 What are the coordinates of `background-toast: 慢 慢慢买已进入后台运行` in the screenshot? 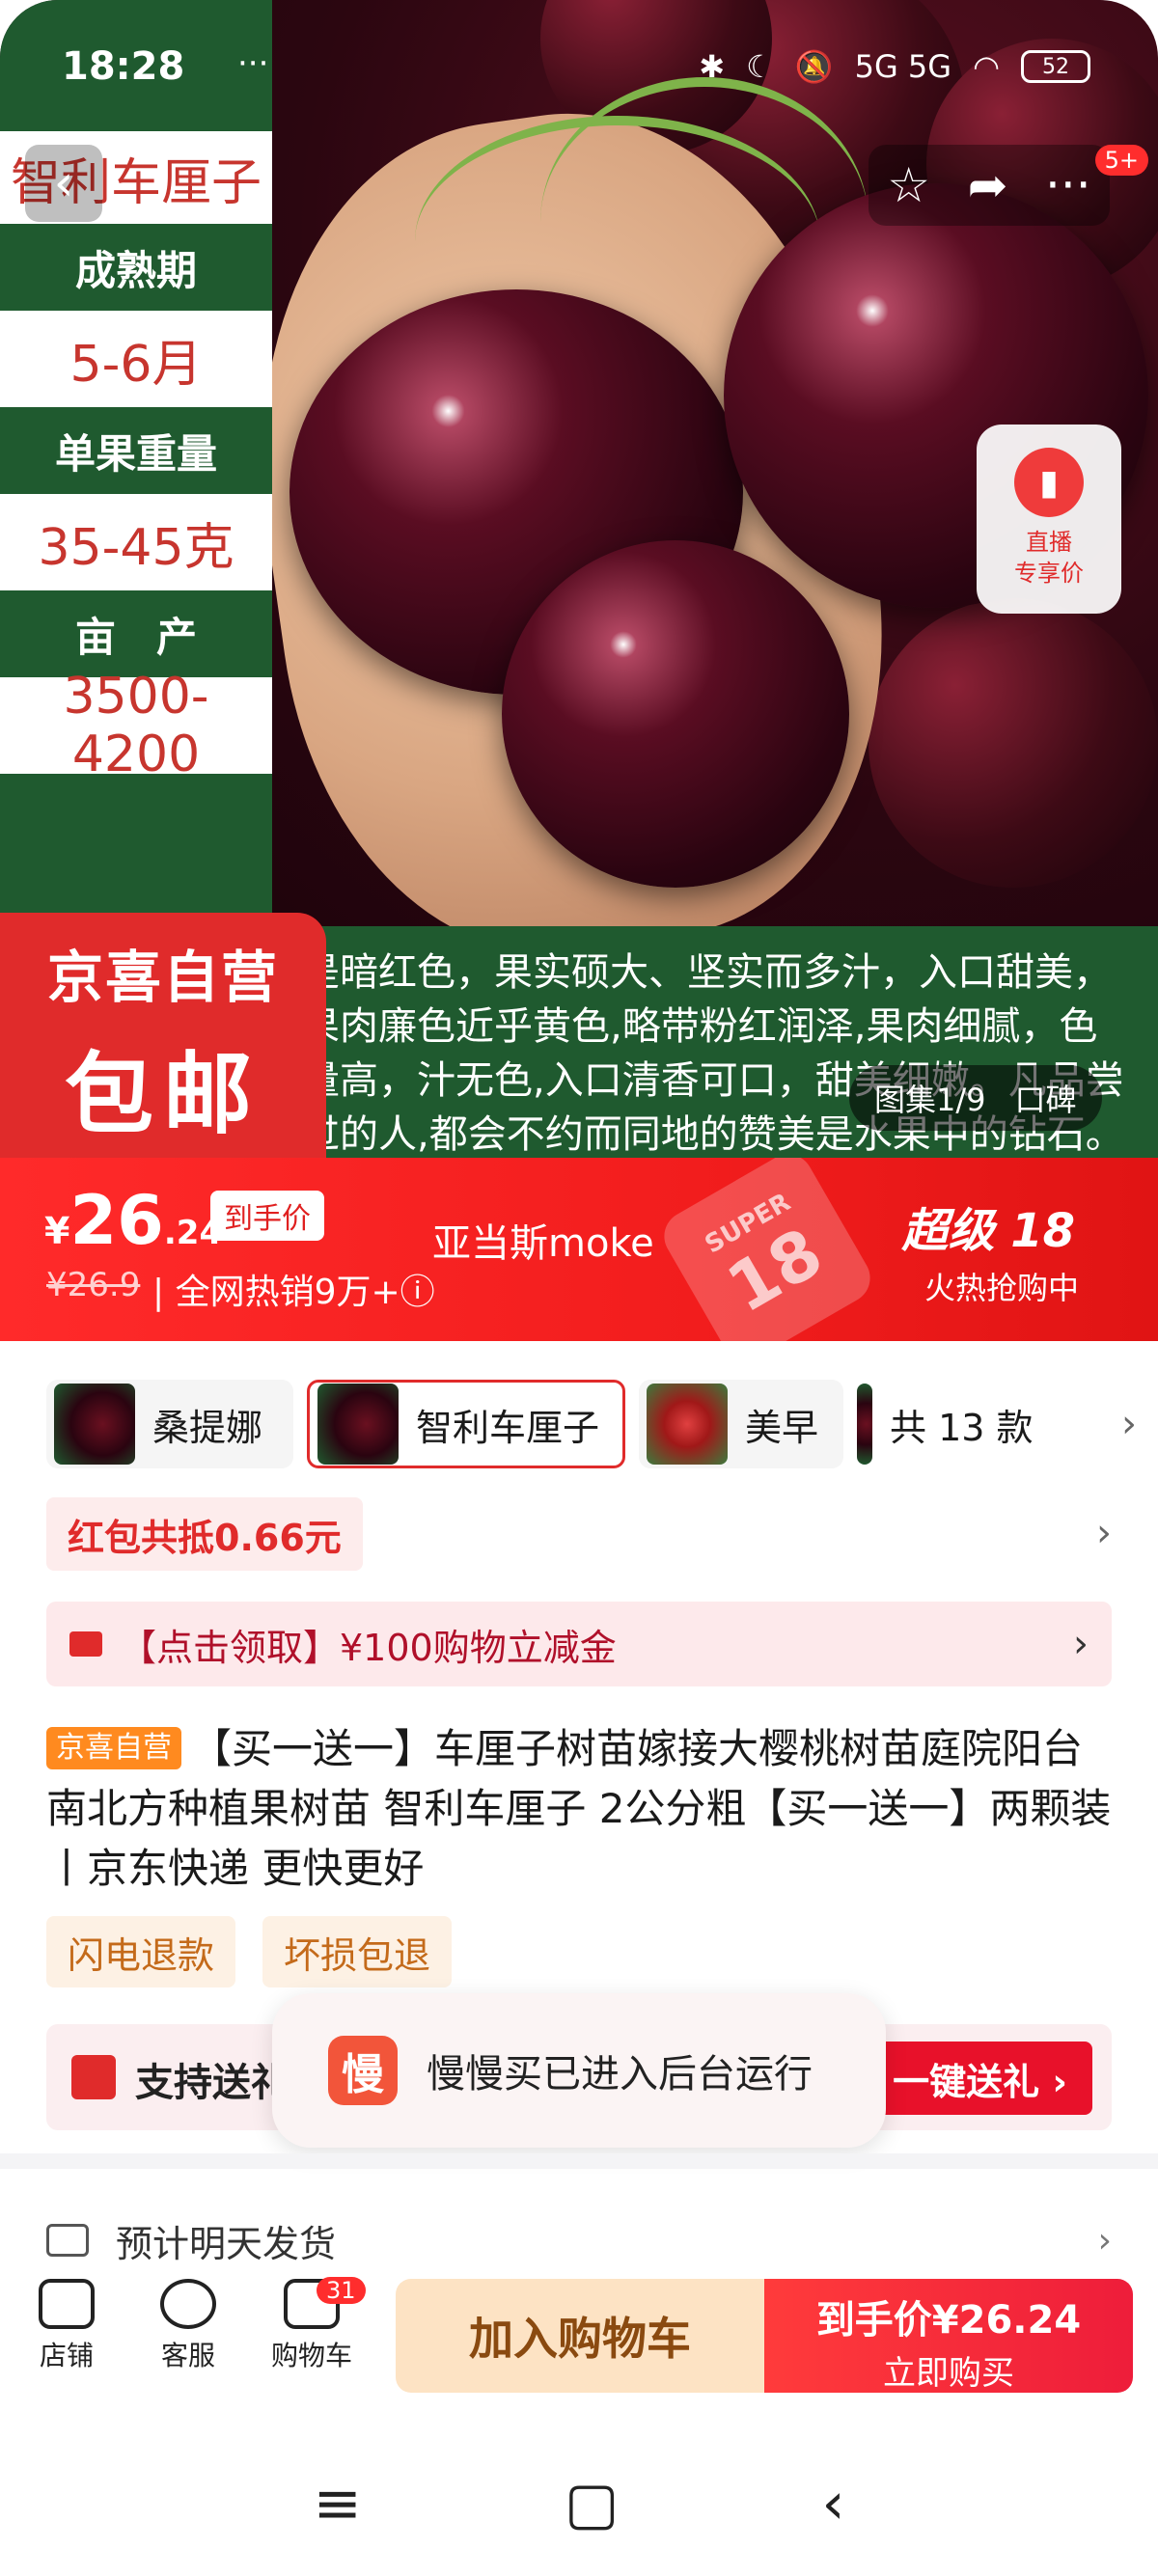 It's located at (579, 2070).